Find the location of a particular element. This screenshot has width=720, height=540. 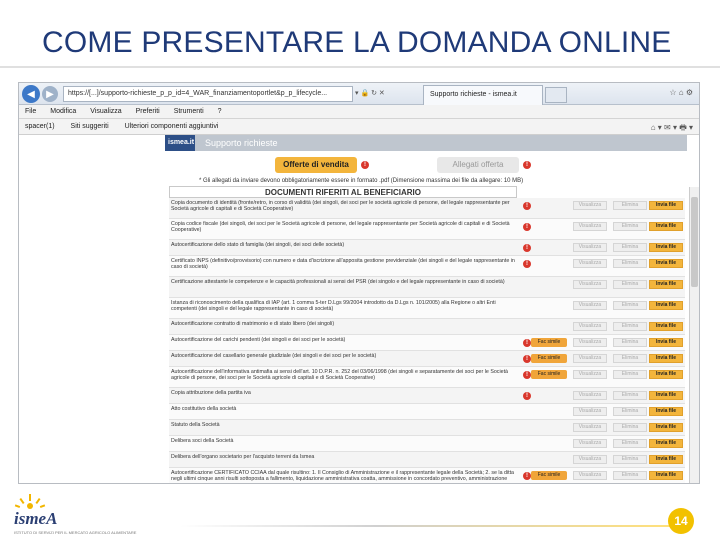

back-icon: ◀ is located at coordinates (31, 94).